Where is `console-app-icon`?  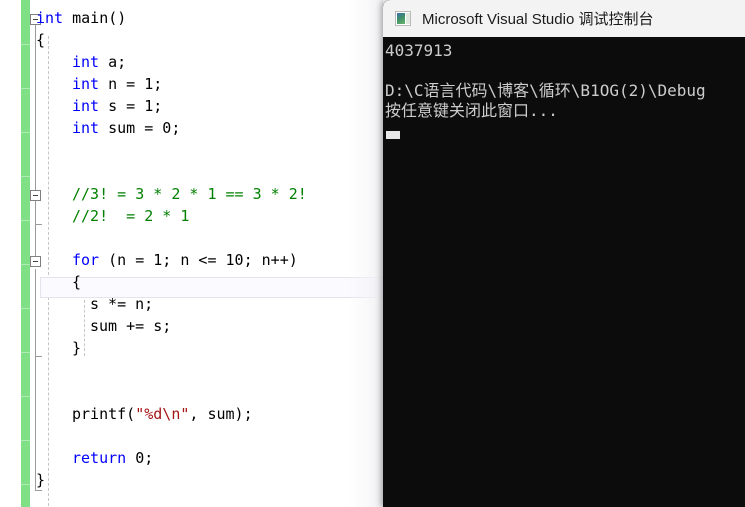 console-app-icon is located at coordinates (403, 18).